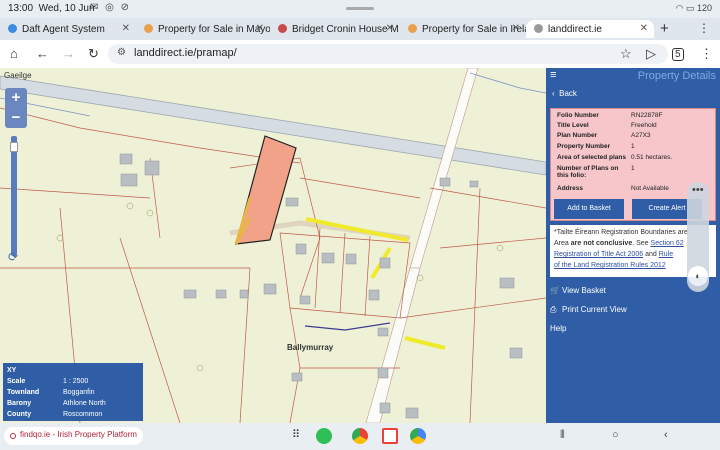 This screenshot has width=720, height=450. I want to click on view-basket-link: 🛒 View Basket, so click(578, 290).